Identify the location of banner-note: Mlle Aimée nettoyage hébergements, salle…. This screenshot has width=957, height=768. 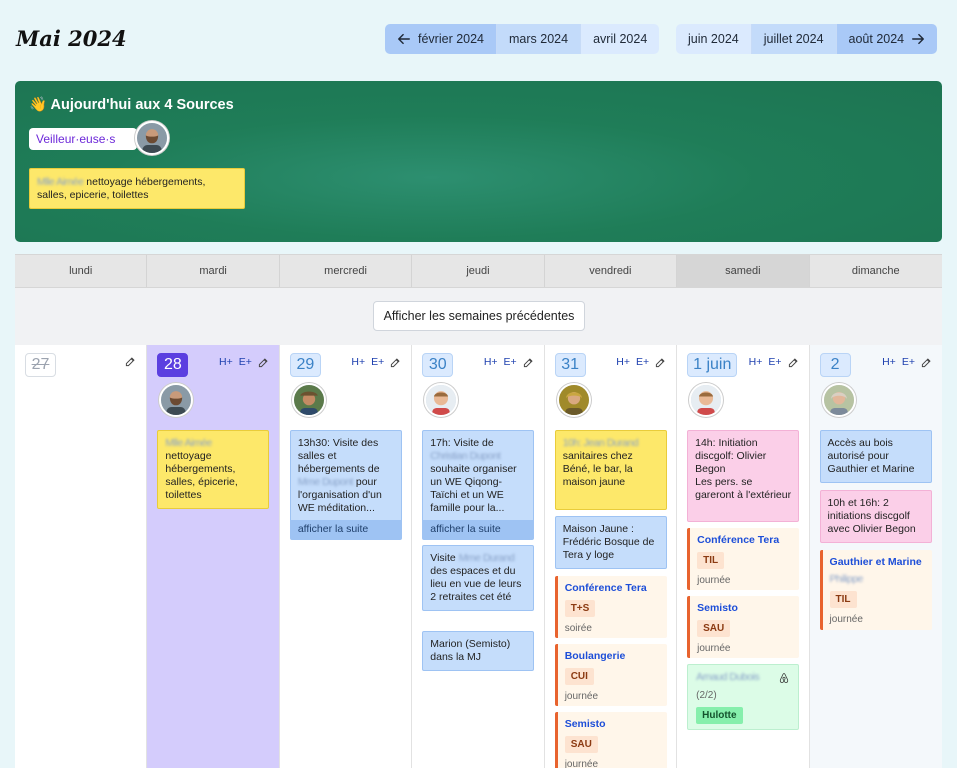
(137, 188).